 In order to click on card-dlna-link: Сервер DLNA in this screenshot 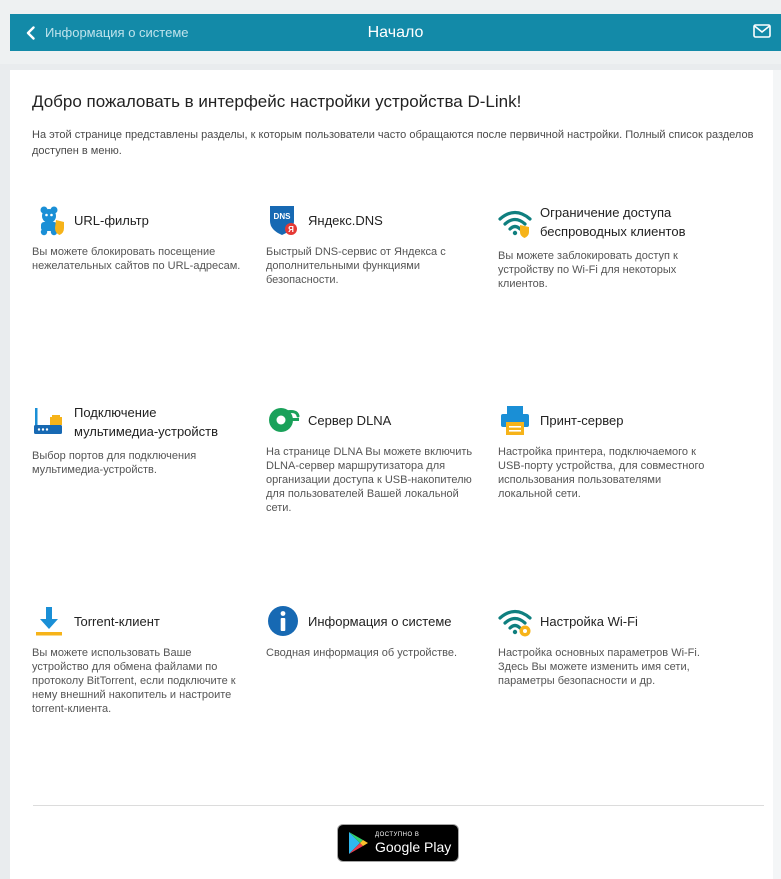, I will do `click(373, 420)`.